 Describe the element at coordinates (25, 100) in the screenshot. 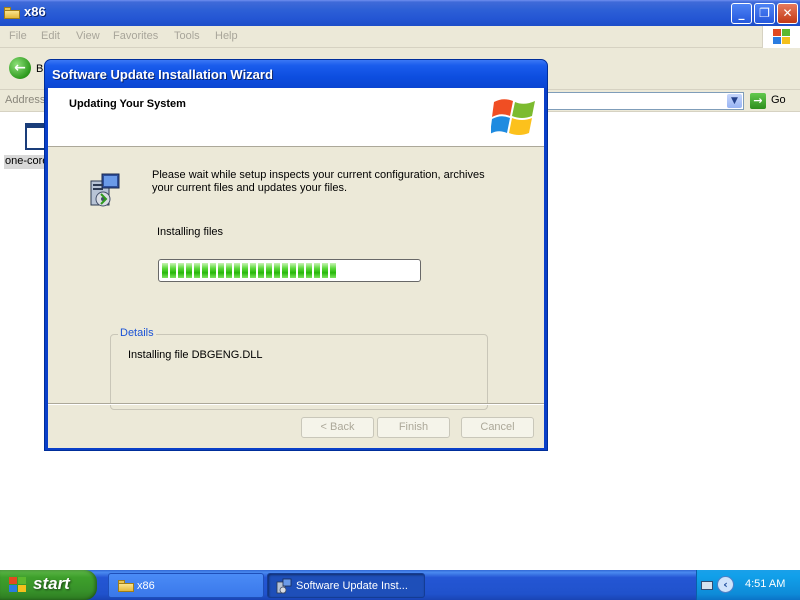

I see `address-label: Address` at that location.